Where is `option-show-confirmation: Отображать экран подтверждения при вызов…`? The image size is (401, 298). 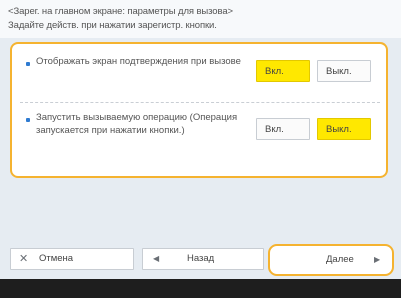 option-show-confirmation: Отображать экран подтверждения при вызов… is located at coordinates (200, 76).